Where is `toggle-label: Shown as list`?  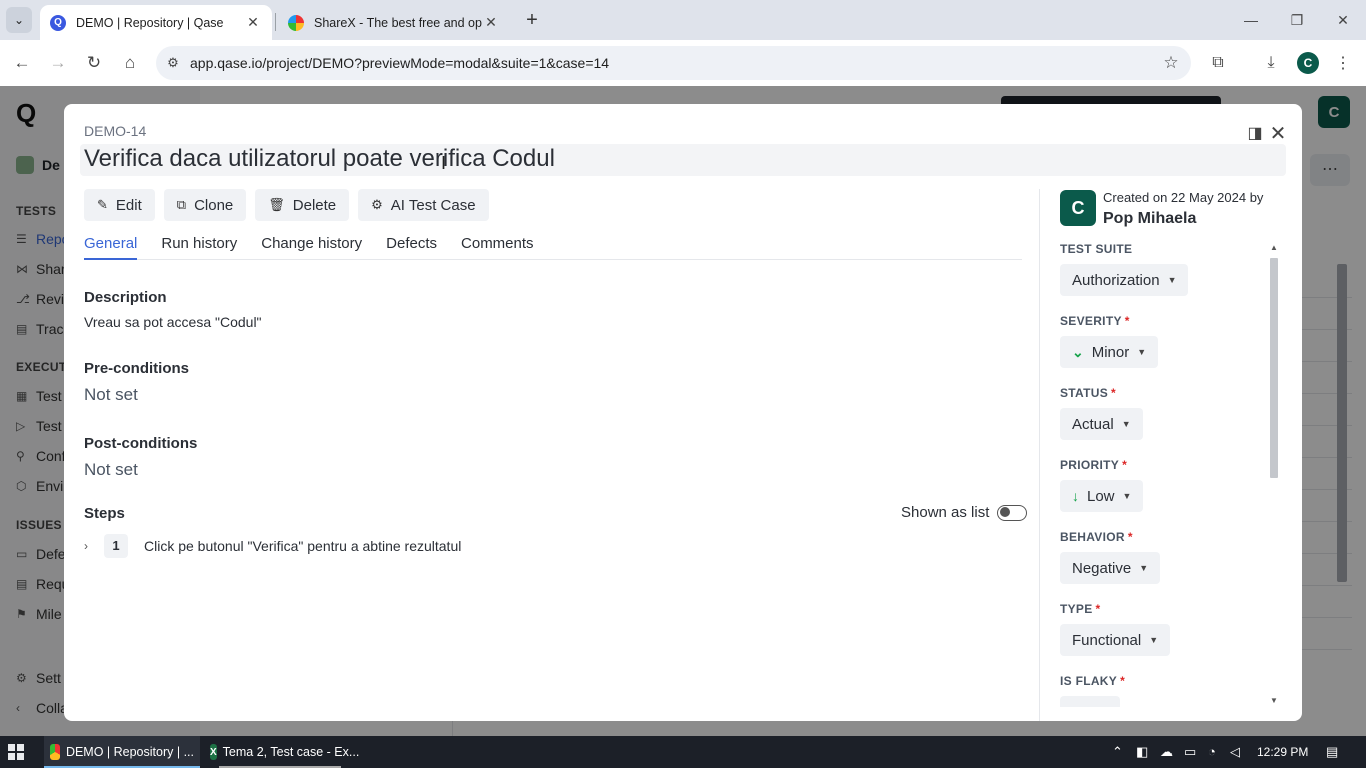 toggle-label: Shown as list is located at coordinates (945, 512).